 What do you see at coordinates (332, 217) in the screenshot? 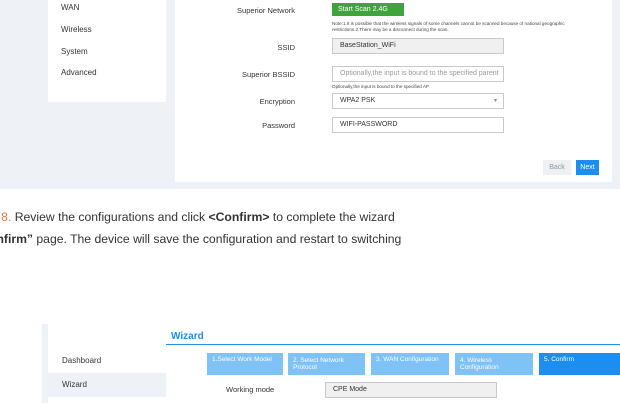
I see `instruction-tail: to complete the wizard` at bounding box center [332, 217].